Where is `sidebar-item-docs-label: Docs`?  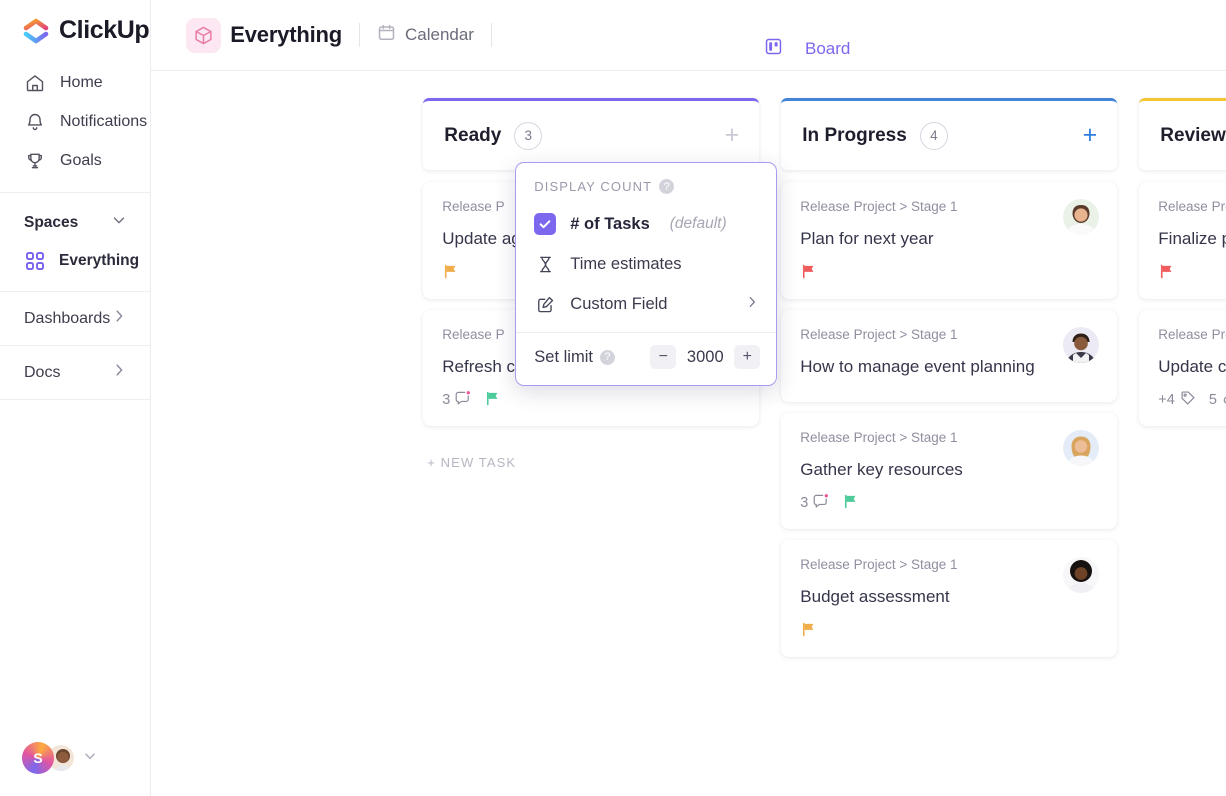
sidebar-item-docs-label: Docs is located at coordinates (42, 372).